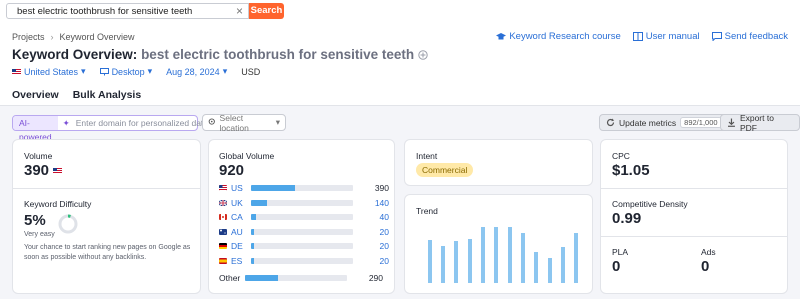 The width and height of the screenshot is (800, 299). I want to click on chevron-right-icon: ›, so click(52, 37).